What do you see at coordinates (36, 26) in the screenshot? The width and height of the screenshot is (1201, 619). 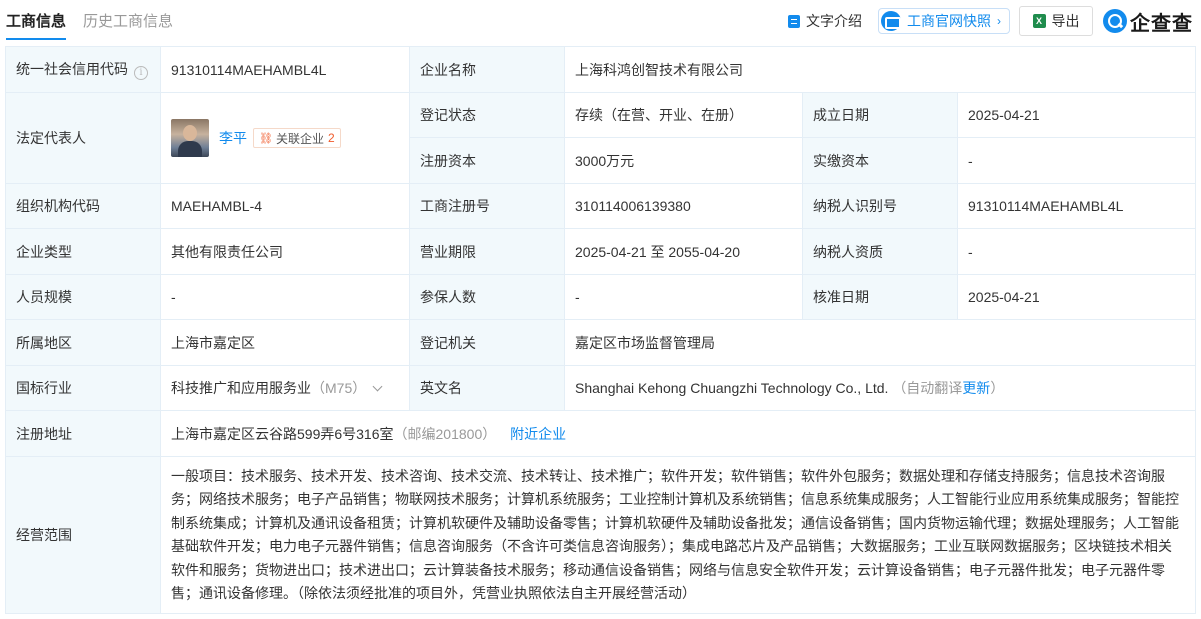 I see `tab-business-info: 工商信息` at bounding box center [36, 26].